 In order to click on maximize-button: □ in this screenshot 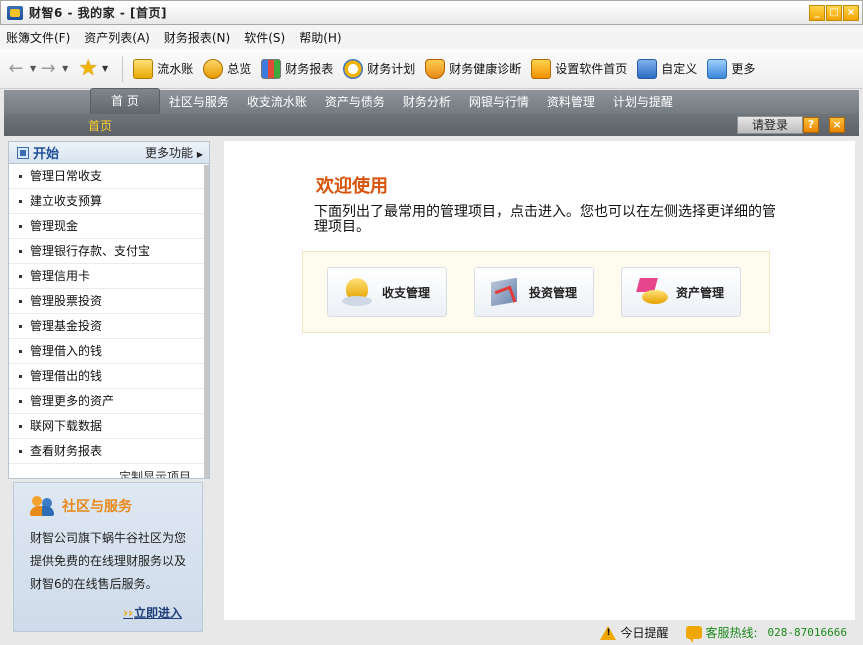, I will do `click(834, 13)`.